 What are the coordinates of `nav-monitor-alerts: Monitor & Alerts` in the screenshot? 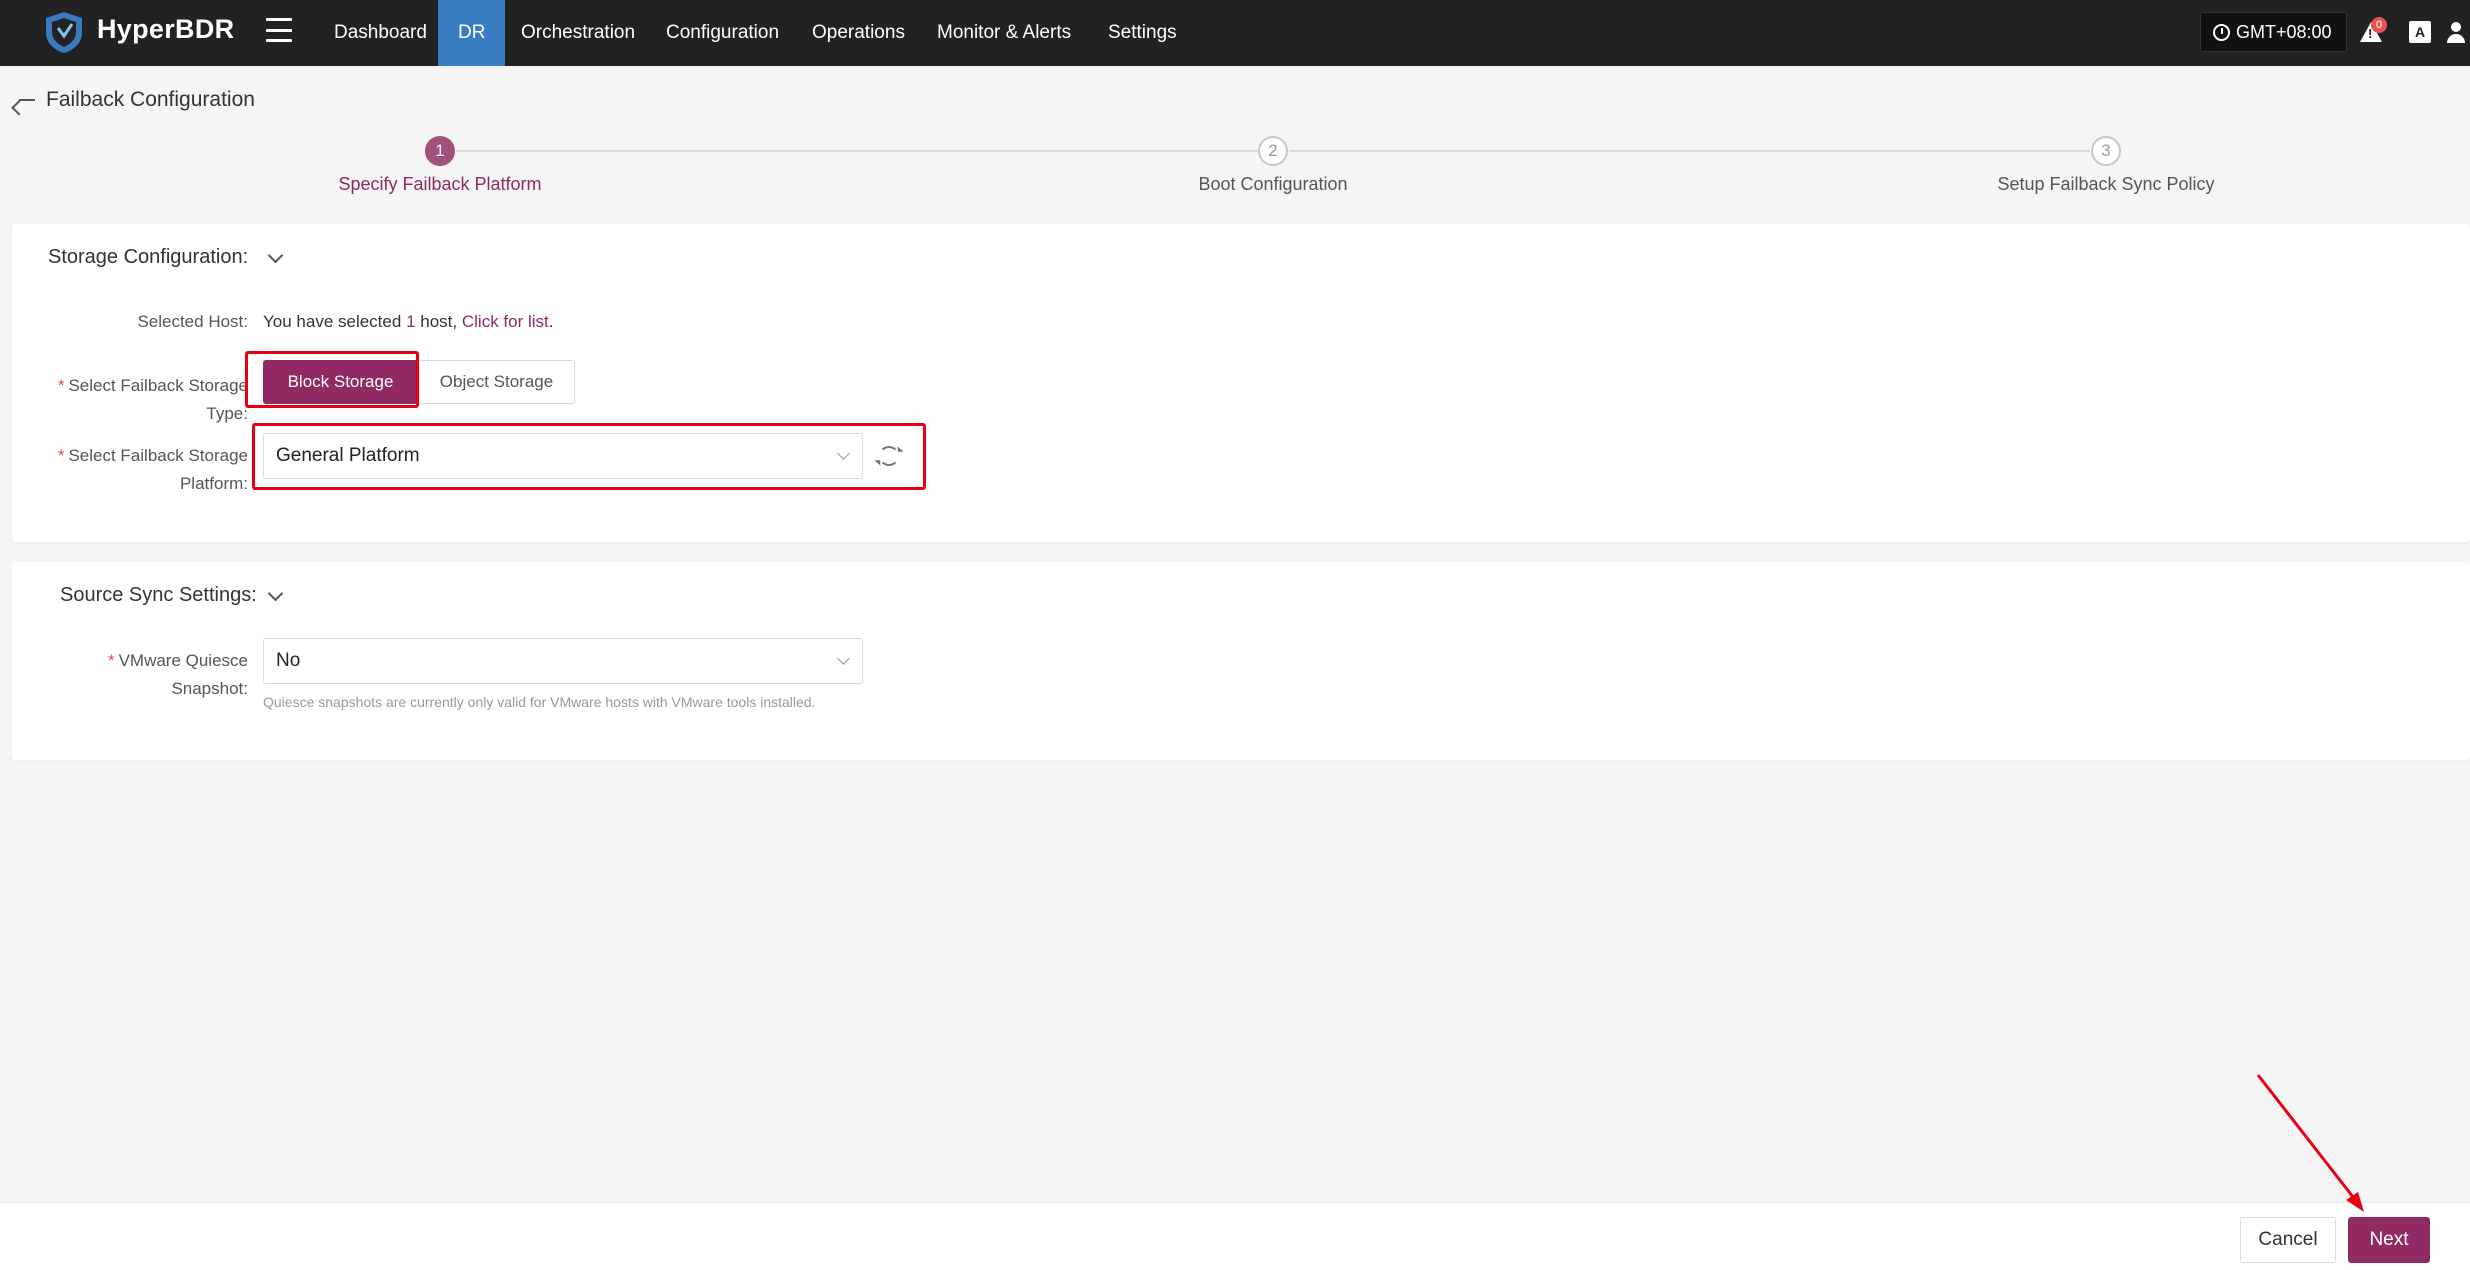 It's located at (1004, 33).